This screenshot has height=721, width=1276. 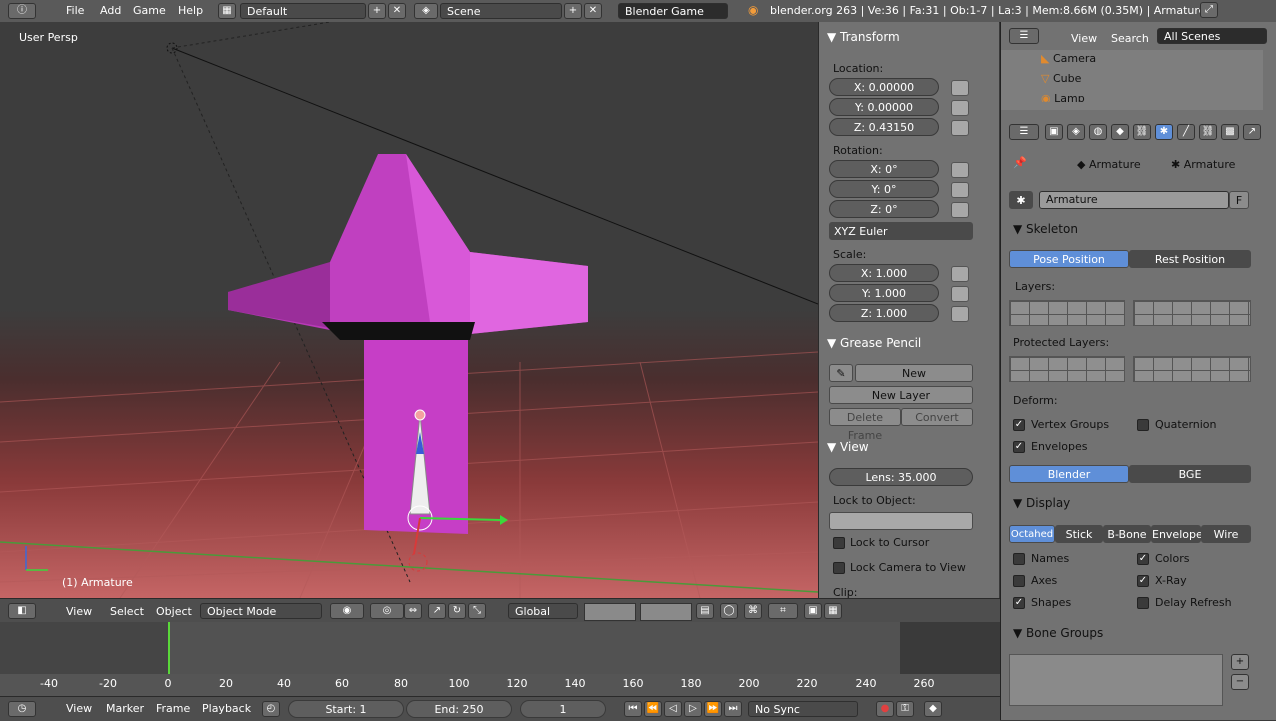 What do you see at coordinates (1019, 447) in the screenshot?
I see `envelopes-checkbox: ✓` at bounding box center [1019, 447].